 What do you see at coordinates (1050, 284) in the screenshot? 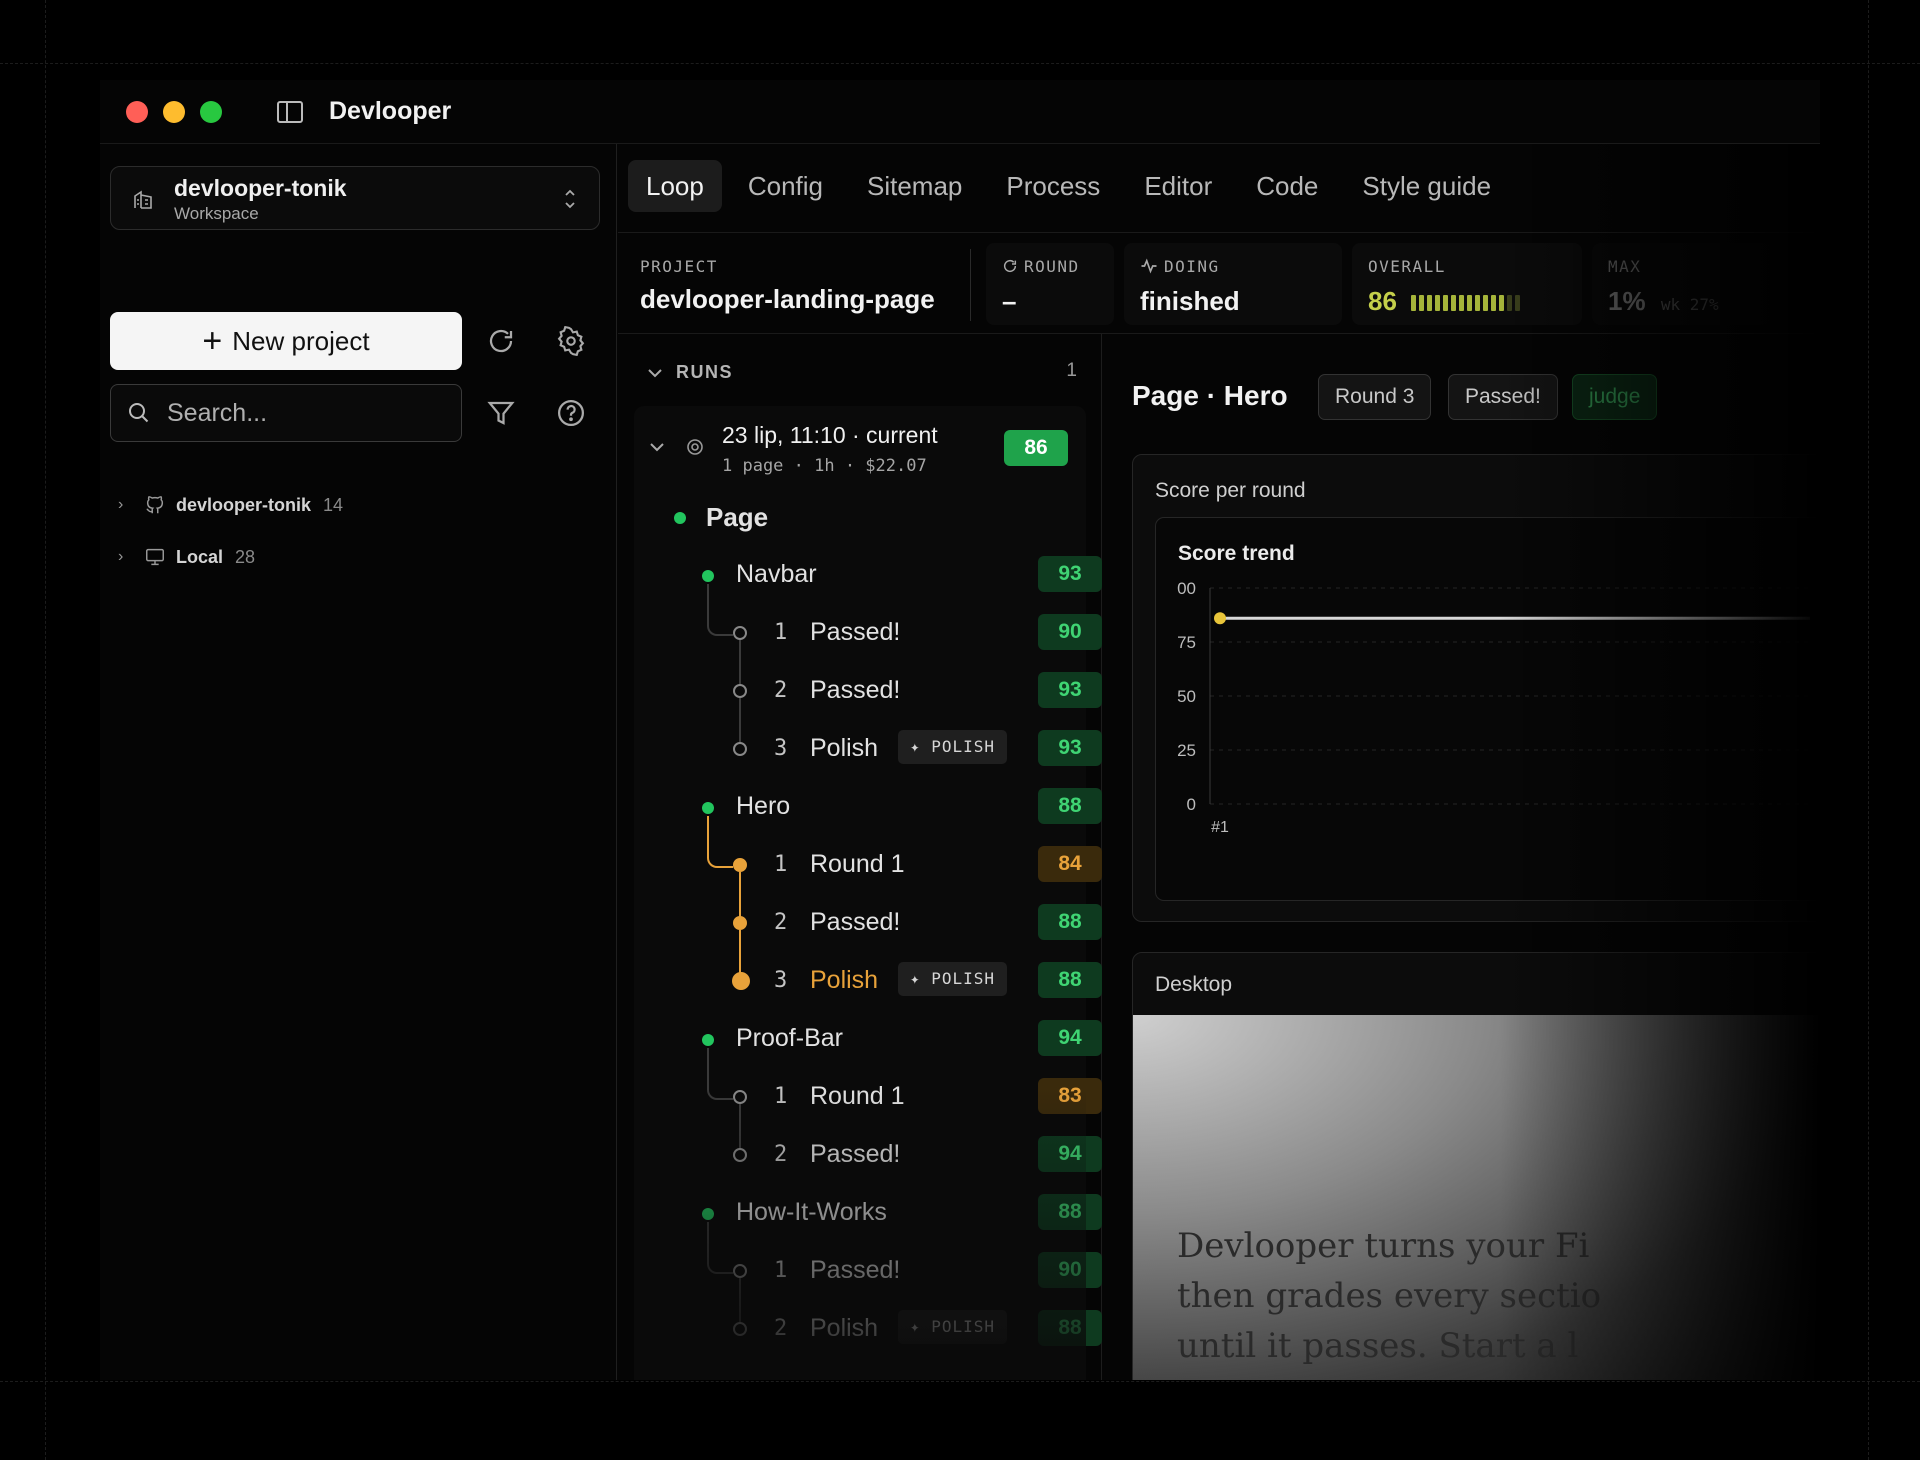
I see `round-stat: ROUND –` at bounding box center [1050, 284].